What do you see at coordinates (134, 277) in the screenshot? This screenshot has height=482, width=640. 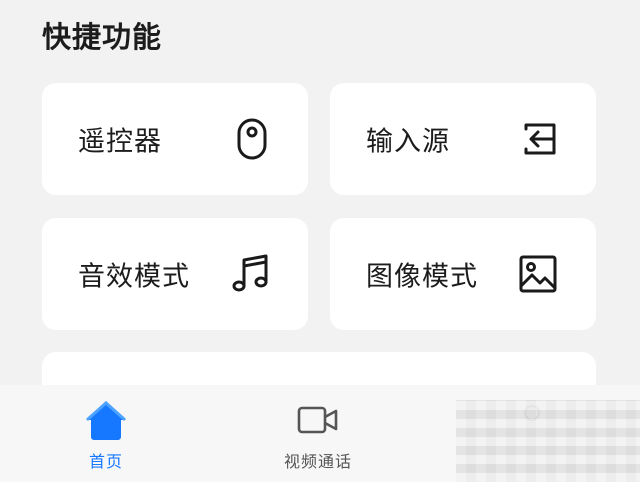 I see `sound-mode-card-label: 音效模式` at bounding box center [134, 277].